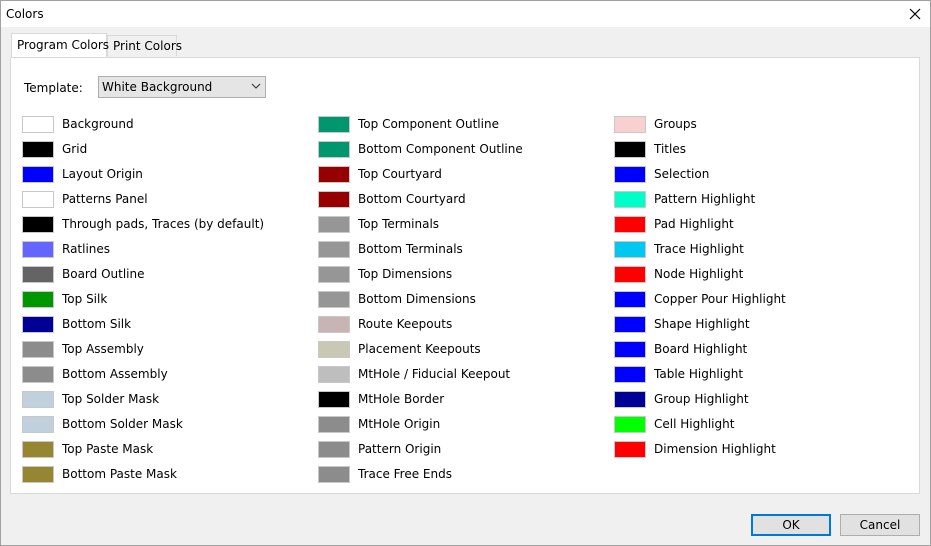 Image resolution: width=931 pixels, height=546 pixels. Describe the element at coordinates (694, 424) in the screenshot. I see `color-label: Cell Highlight` at that location.